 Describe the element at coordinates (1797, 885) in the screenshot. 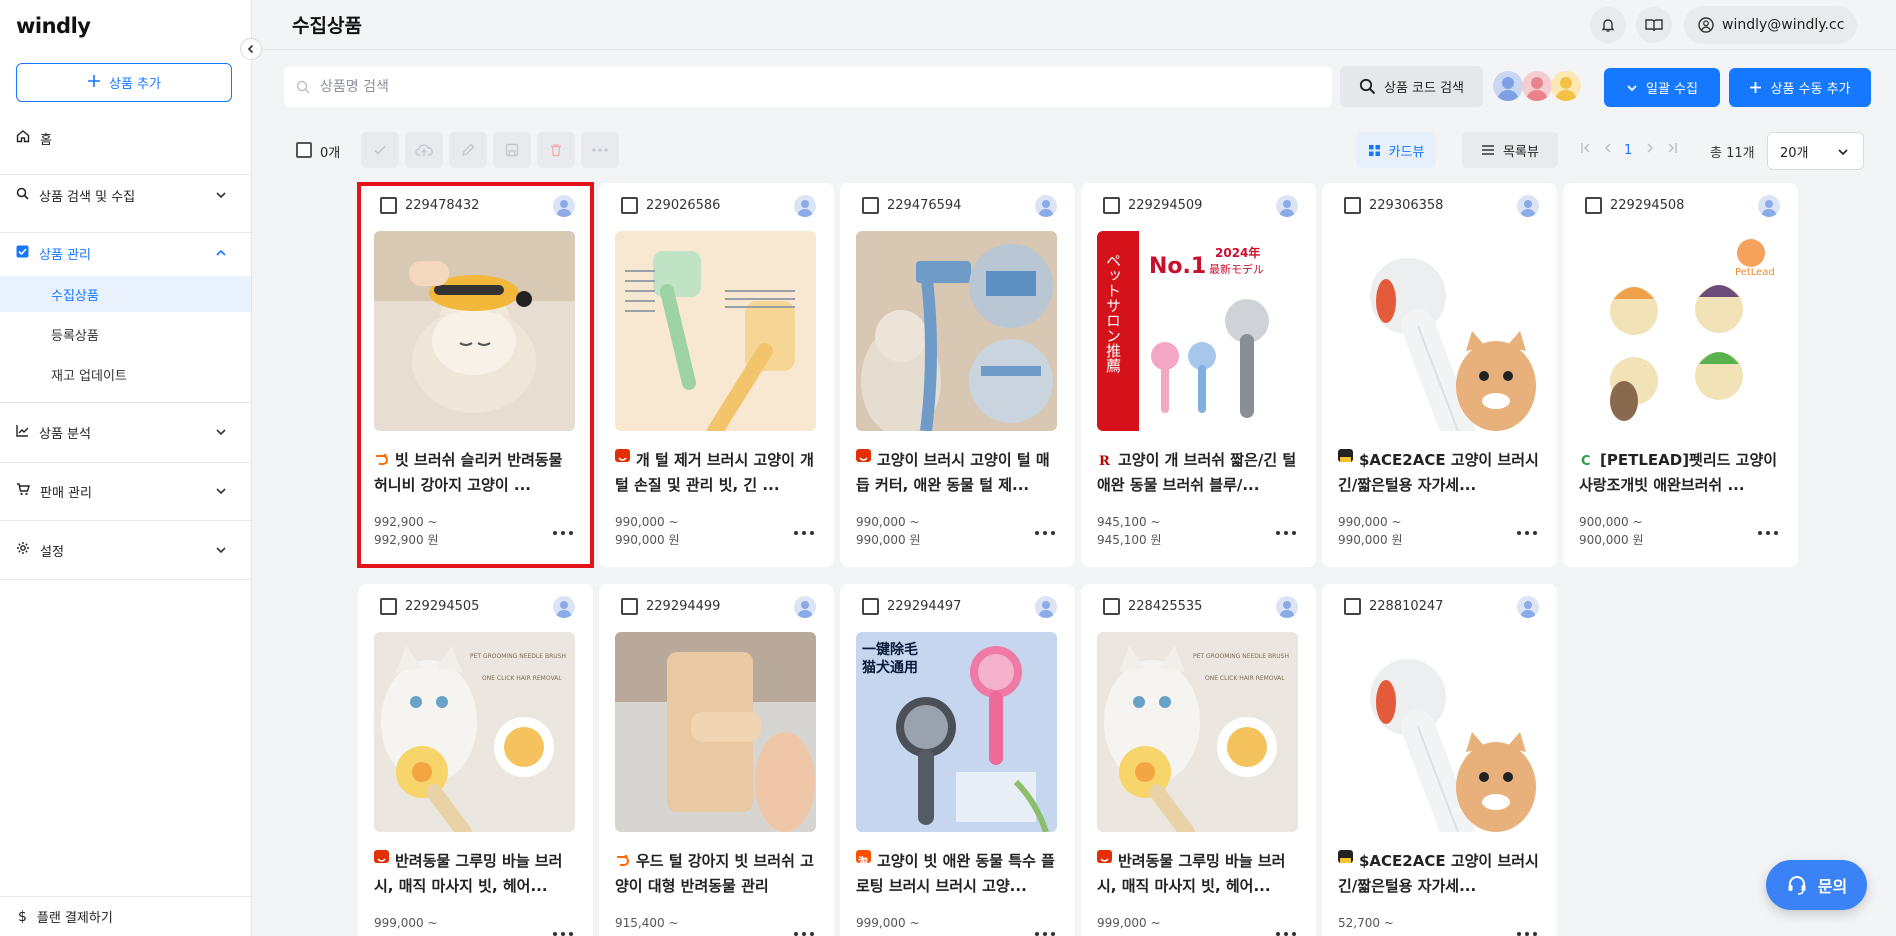

I see `headset-icon` at that location.